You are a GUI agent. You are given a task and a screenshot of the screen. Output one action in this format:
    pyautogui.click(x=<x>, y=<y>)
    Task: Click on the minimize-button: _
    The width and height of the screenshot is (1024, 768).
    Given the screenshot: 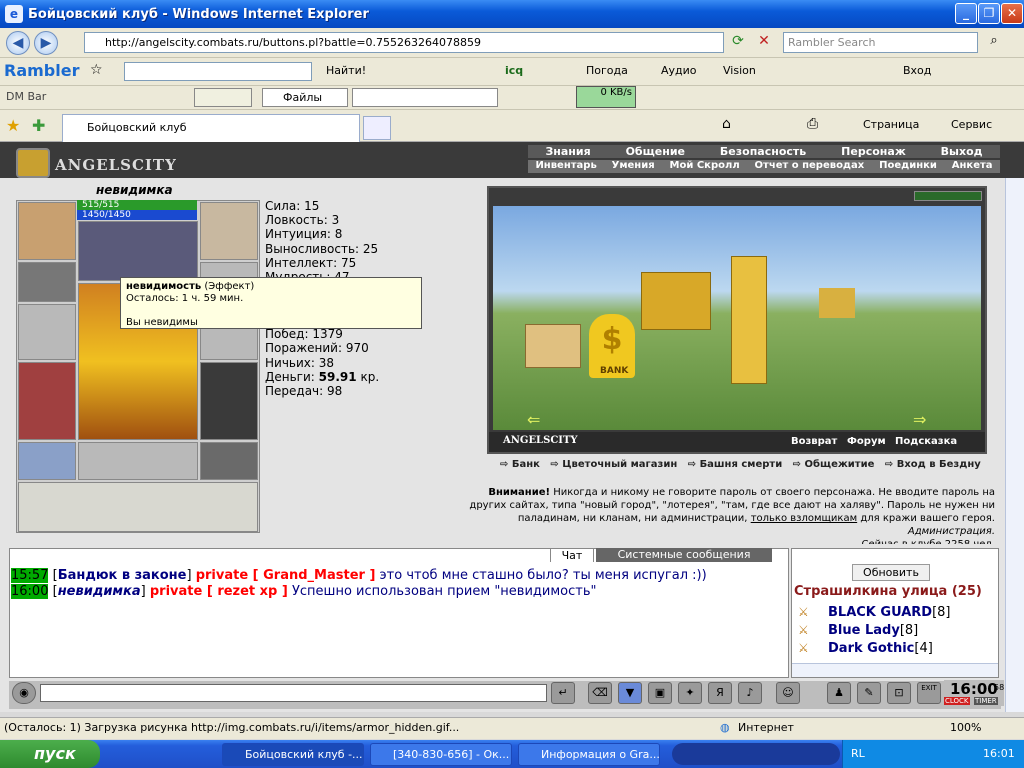 What is the action you would take?
    pyautogui.click(x=966, y=13)
    